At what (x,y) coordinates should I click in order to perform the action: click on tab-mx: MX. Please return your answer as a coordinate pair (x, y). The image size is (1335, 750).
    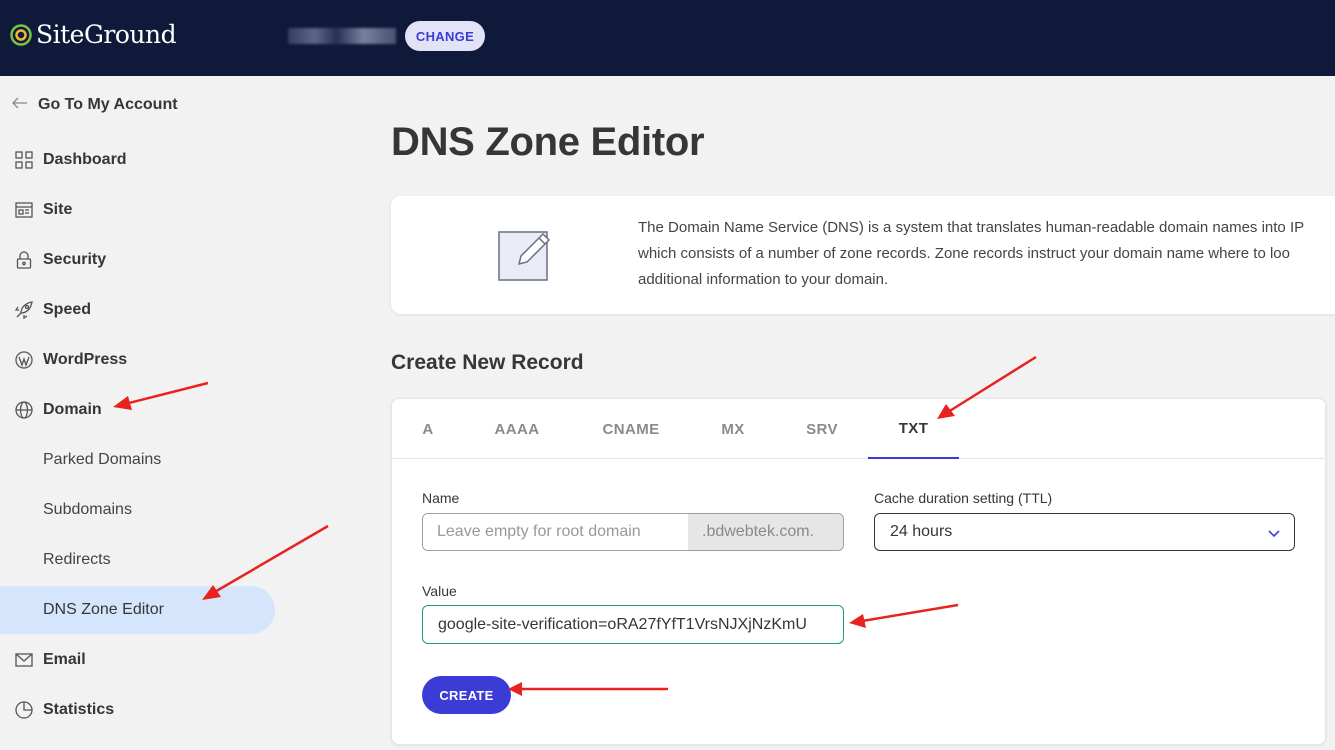
    Looking at the image, I should click on (733, 429).